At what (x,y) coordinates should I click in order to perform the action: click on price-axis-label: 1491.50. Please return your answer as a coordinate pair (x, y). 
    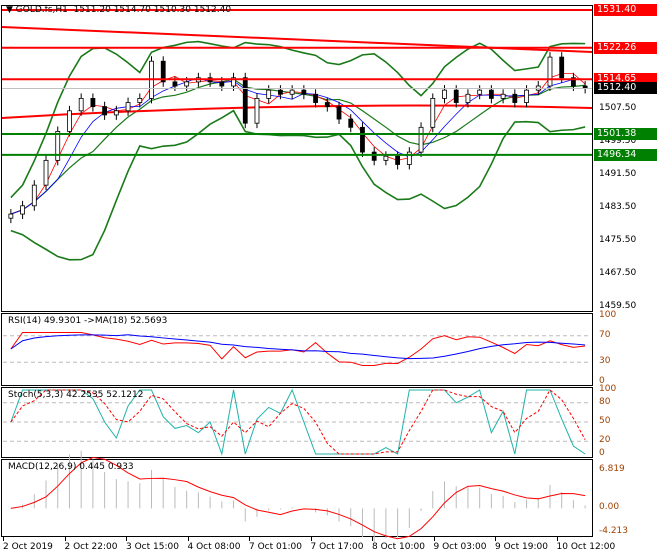
    Looking at the image, I should click on (618, 173).